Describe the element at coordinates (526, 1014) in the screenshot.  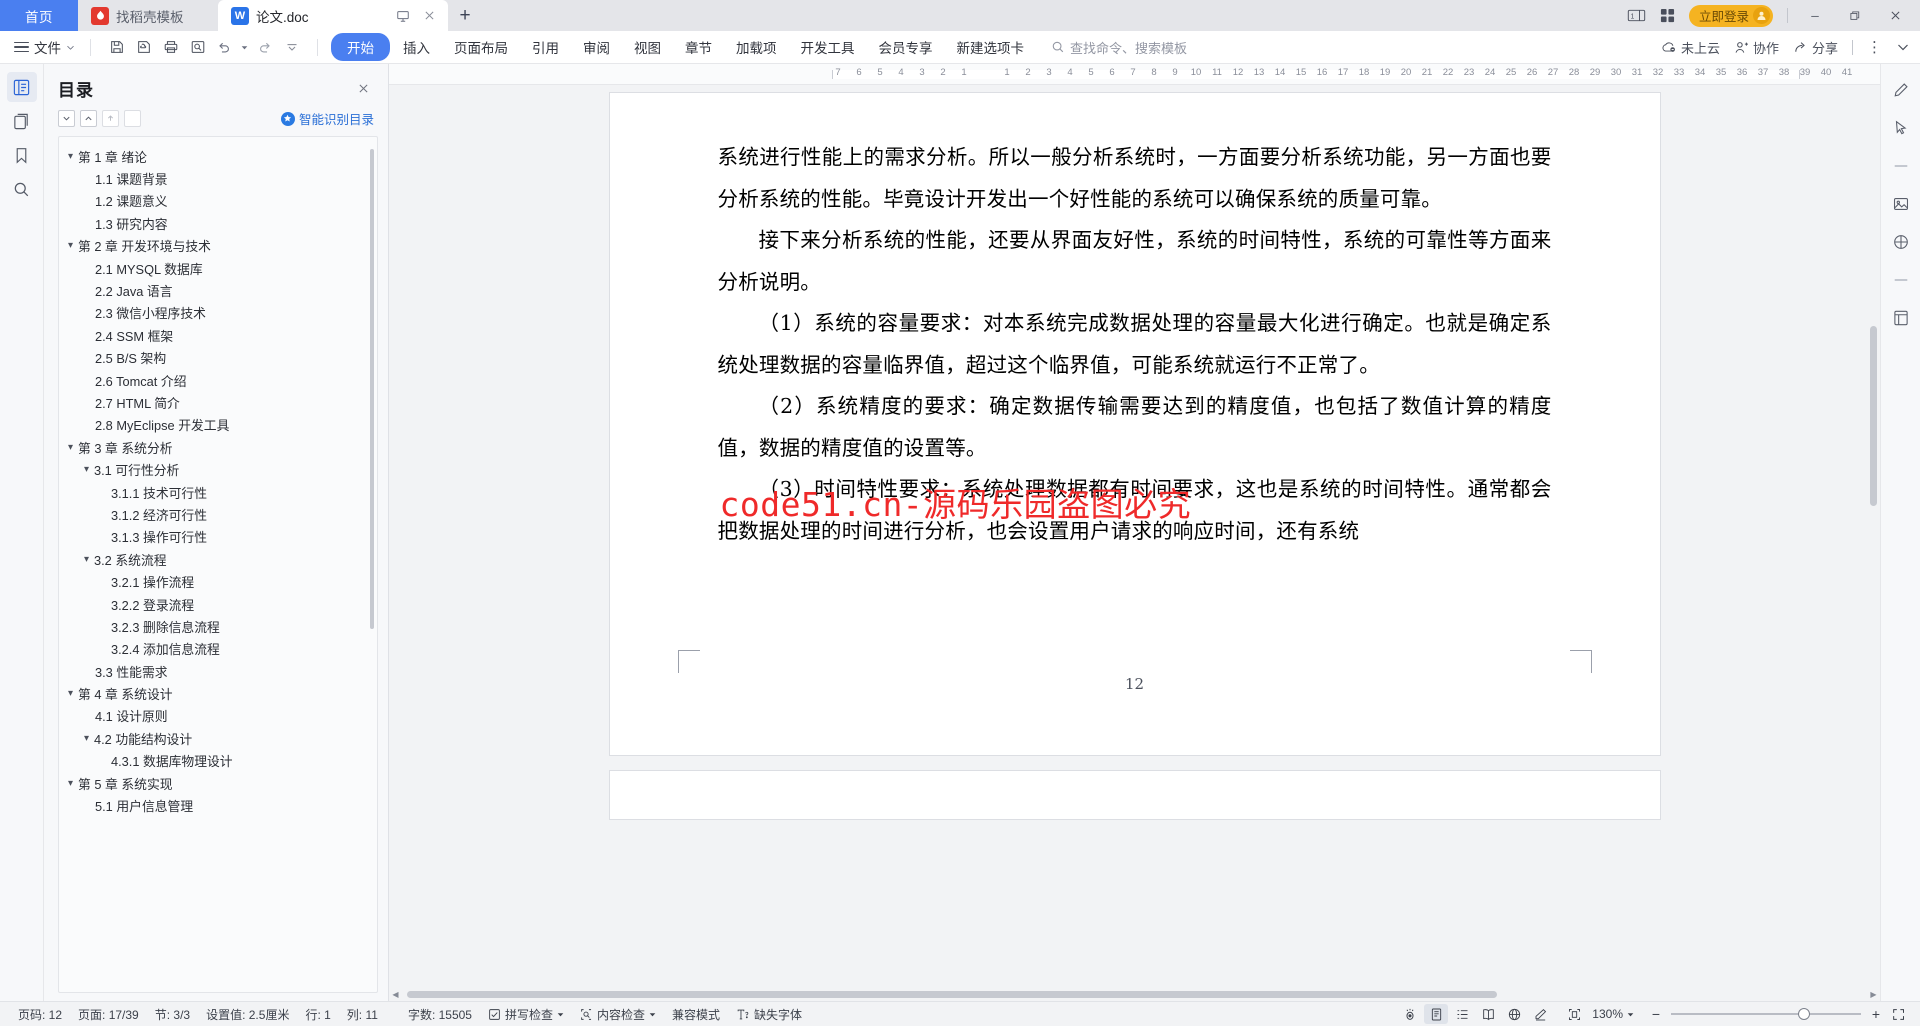
I see `spell-check-button: 拼写检查` at that location.